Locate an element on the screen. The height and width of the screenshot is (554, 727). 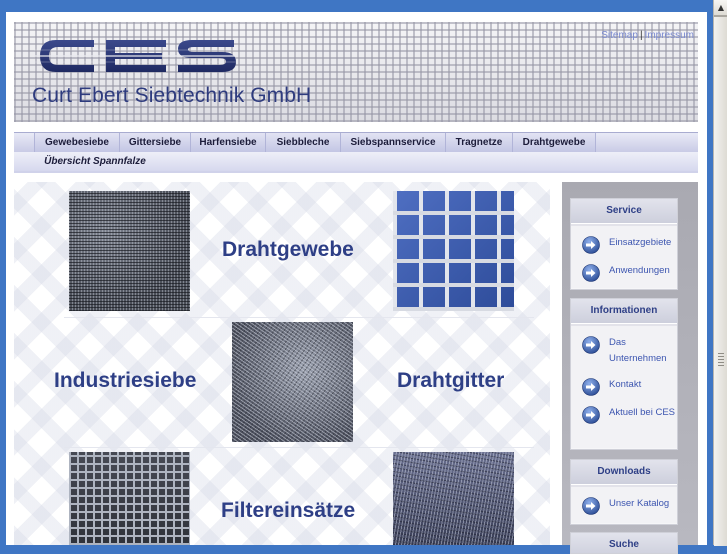
sitemap-link: Sitemap is located at coordinates (619, 35).